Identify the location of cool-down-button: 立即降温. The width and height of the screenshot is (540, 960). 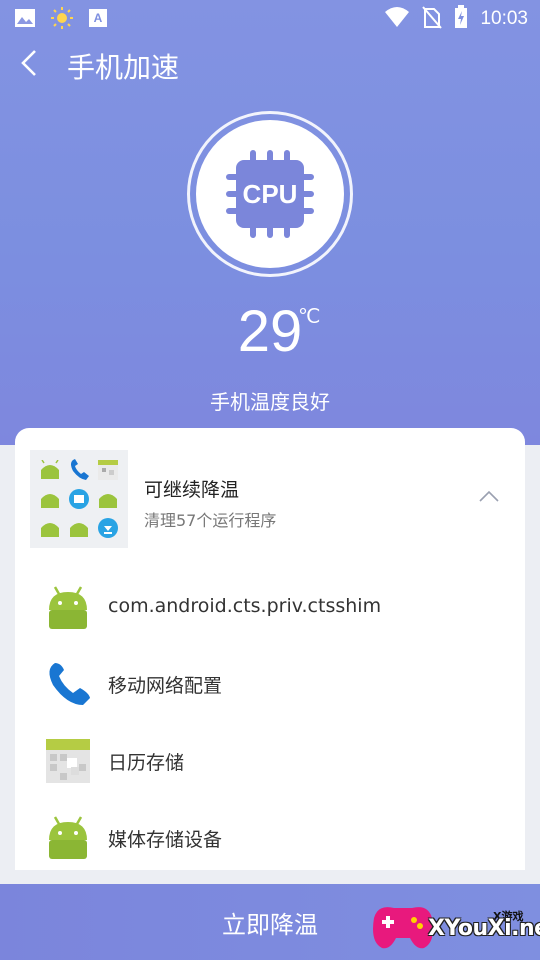
(270, 922).